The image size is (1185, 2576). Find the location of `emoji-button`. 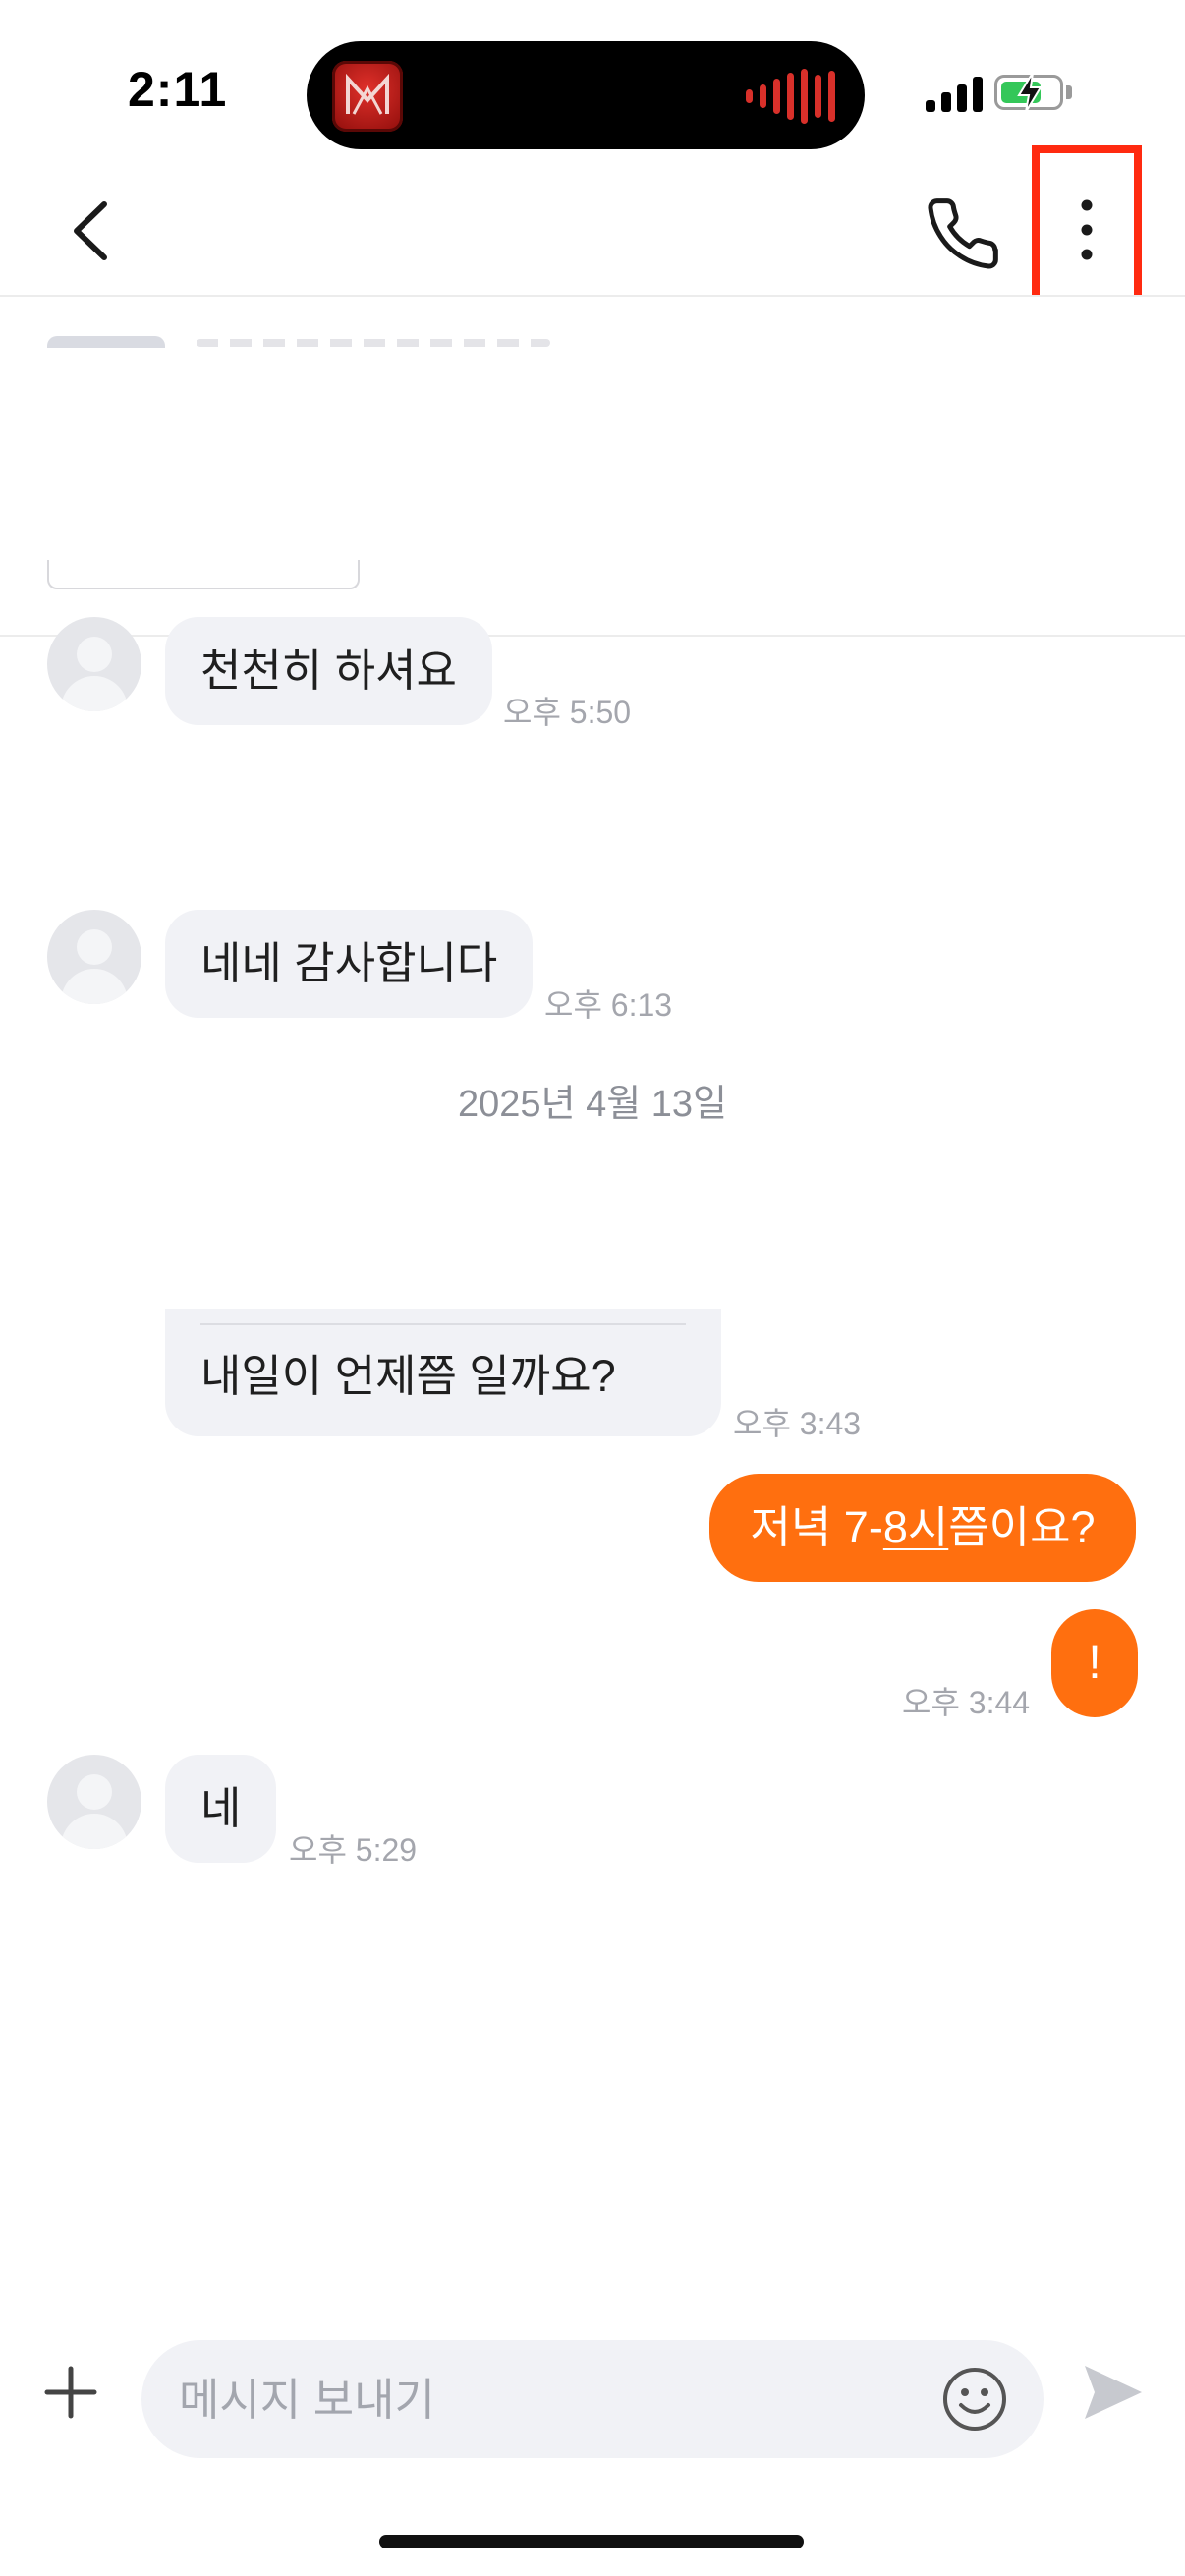

emoji-button is located at coordinates (975, 2399).